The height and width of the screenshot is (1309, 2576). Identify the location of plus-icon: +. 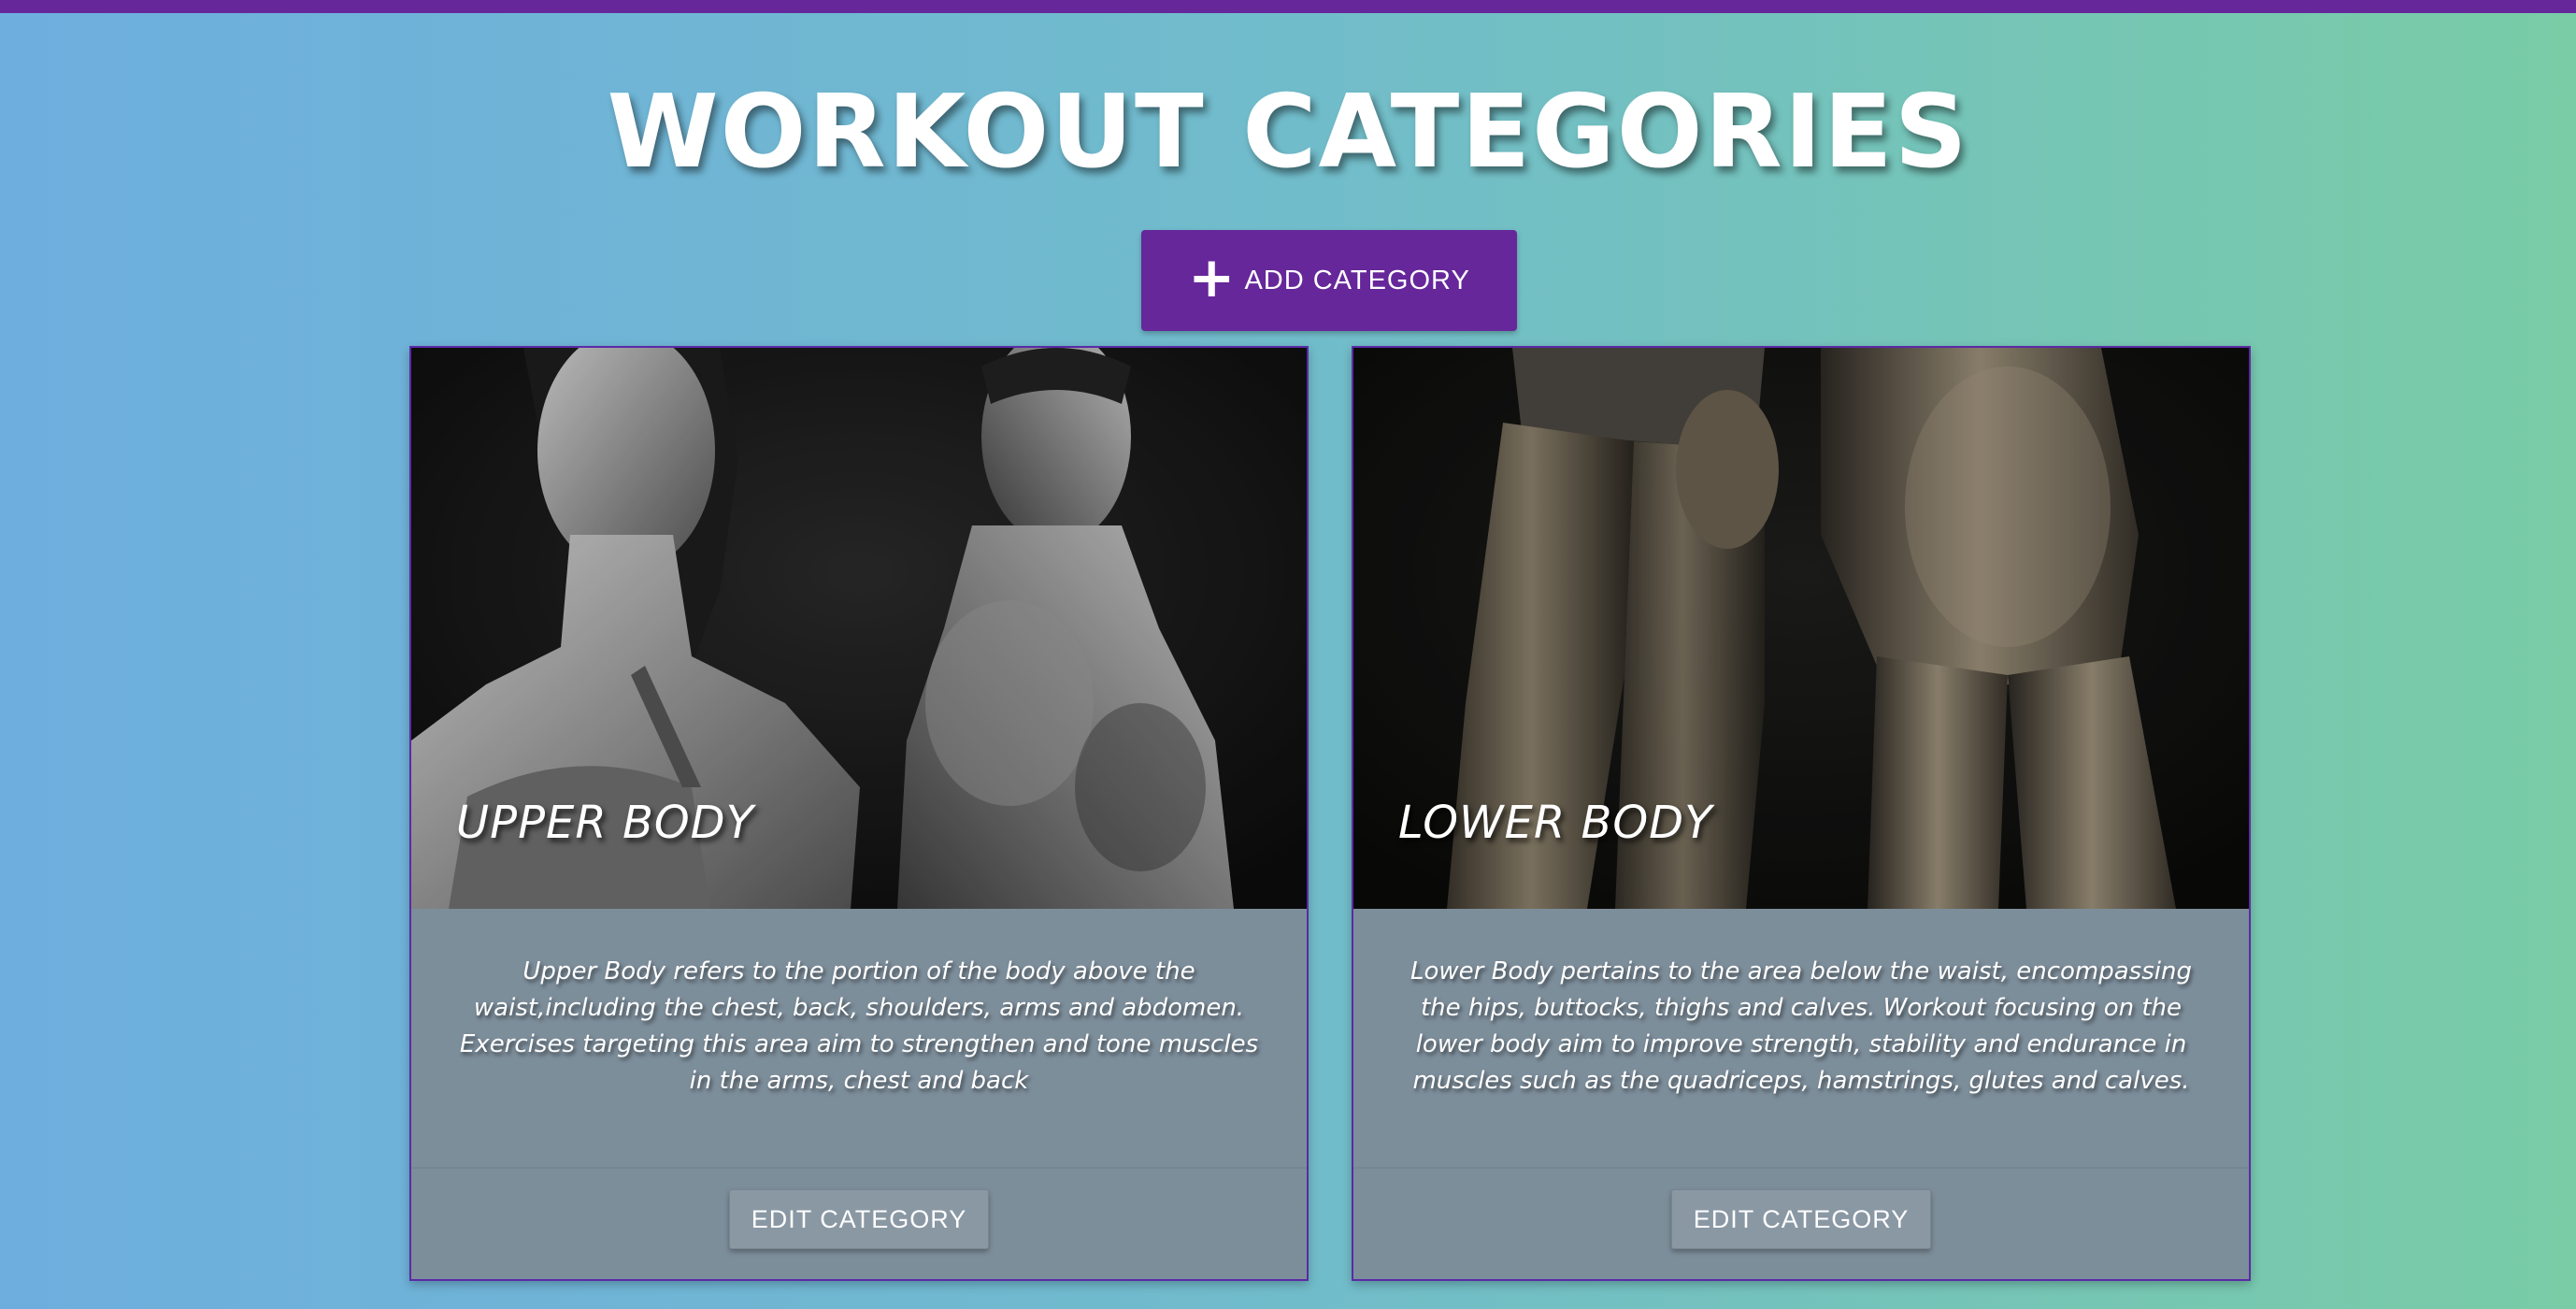
(1212, 278).